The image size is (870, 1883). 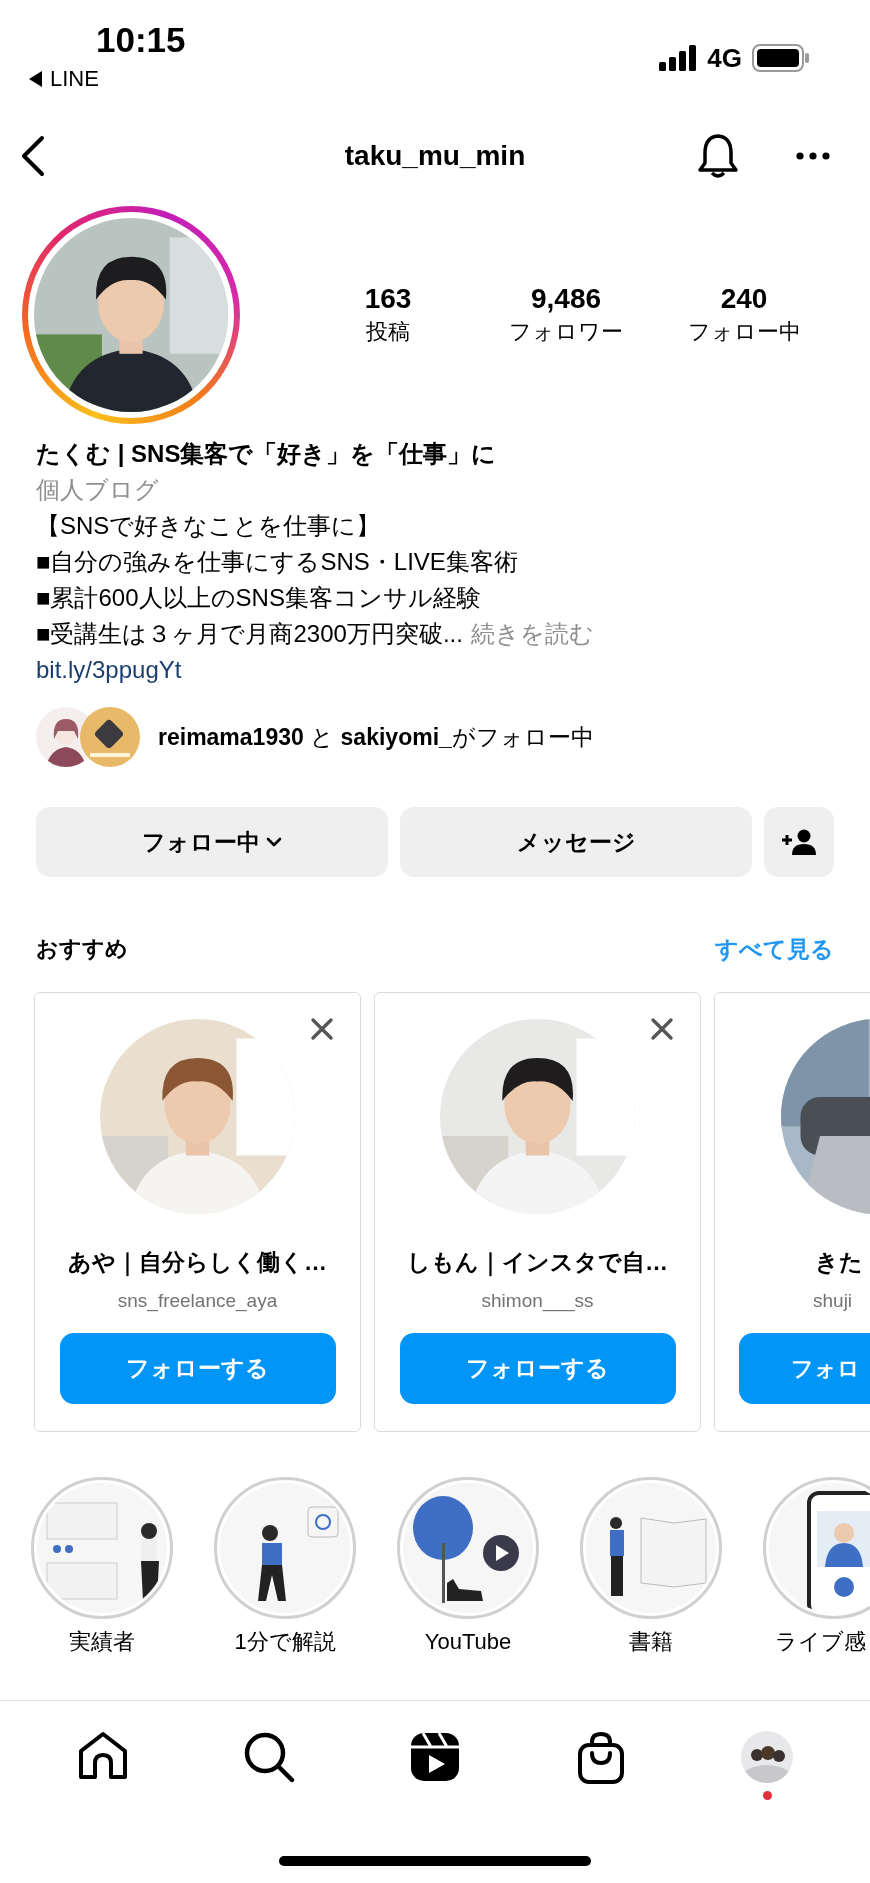 I want to click on signal-icon, so click(x=678, y=58).